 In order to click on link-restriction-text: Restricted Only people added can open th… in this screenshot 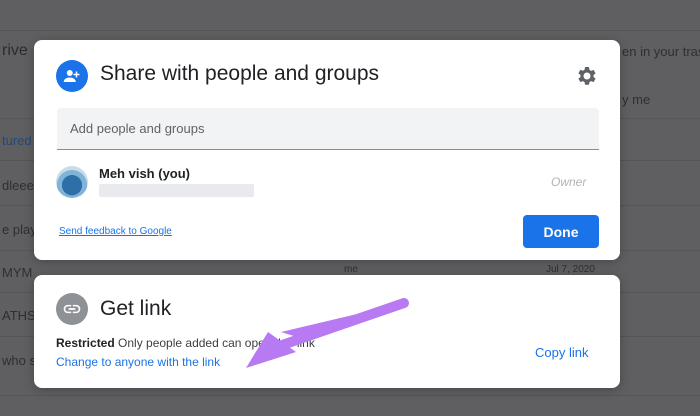, I will do `click(185, 343)`.